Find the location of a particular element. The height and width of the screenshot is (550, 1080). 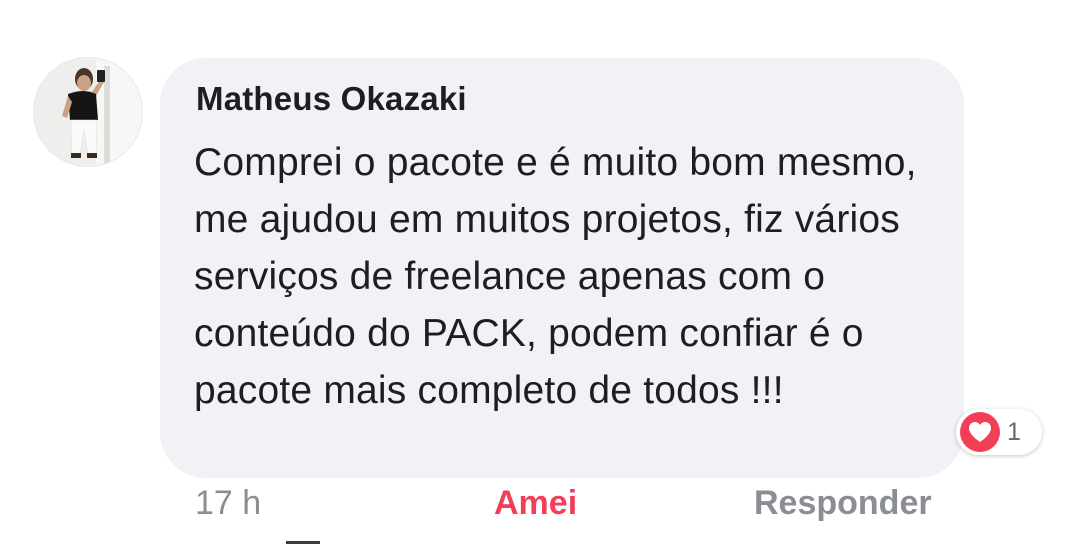

next-comment-peek is located at coordinates (303, 545).